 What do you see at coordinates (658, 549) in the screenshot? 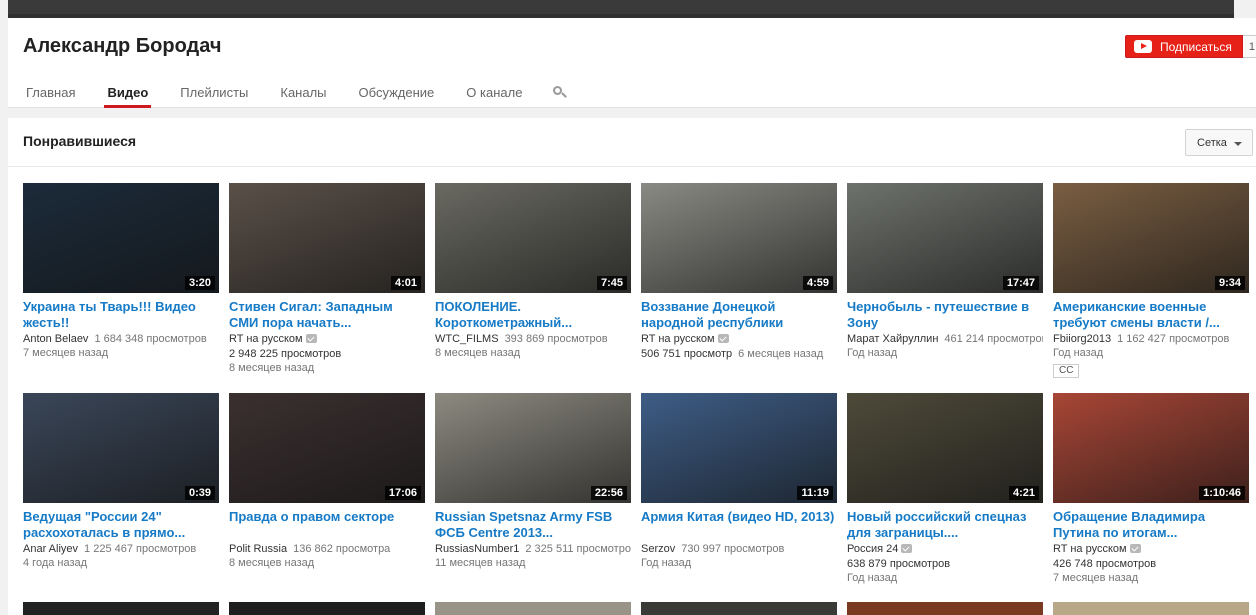
I see `video-channel-link: Serzov` at bounding box center [658, 549].